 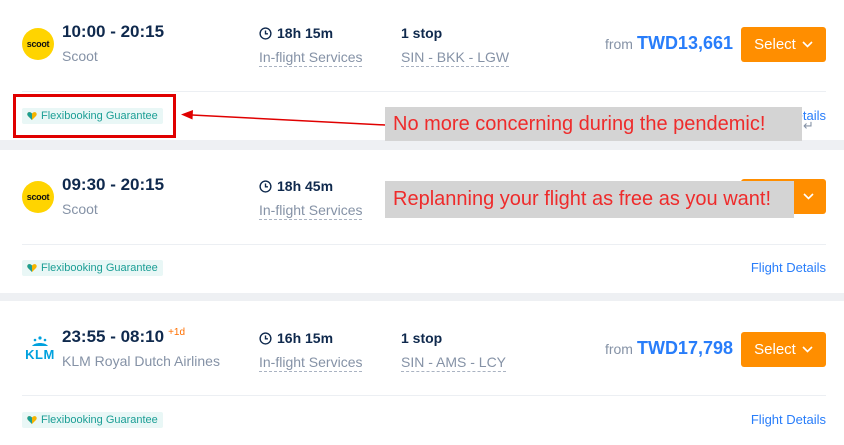 I want to click on flight-time: 10:00 - 20:15, so click(x=113, y=31).